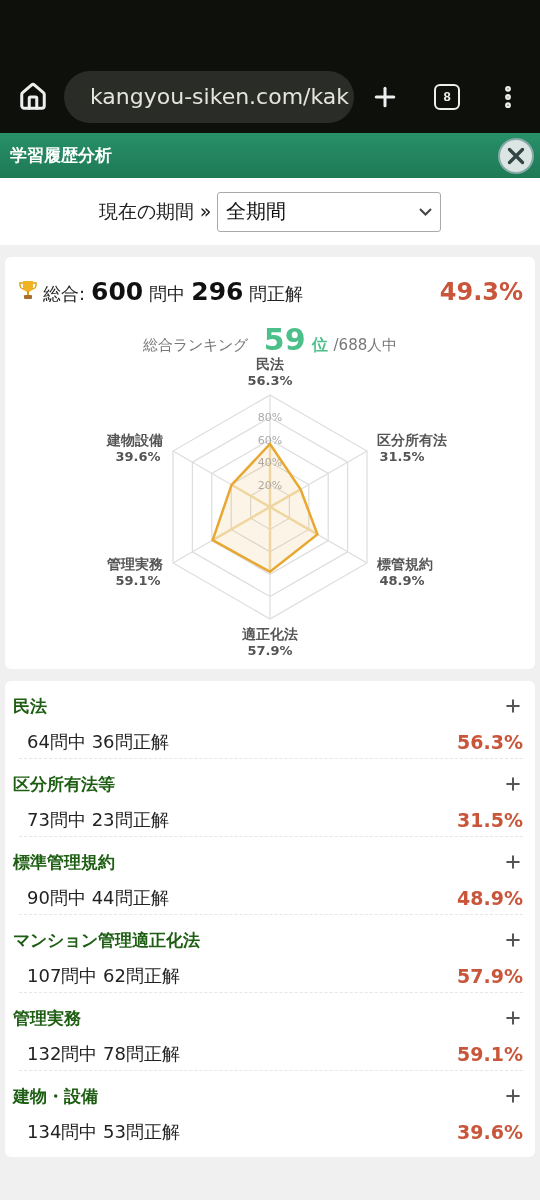 The height and width of the screenshot is (1200, 540). What do you see at coordinates (447, 96) in the screenshot?
I see `tab-count-button: 8` at bounding box center [447, 96].